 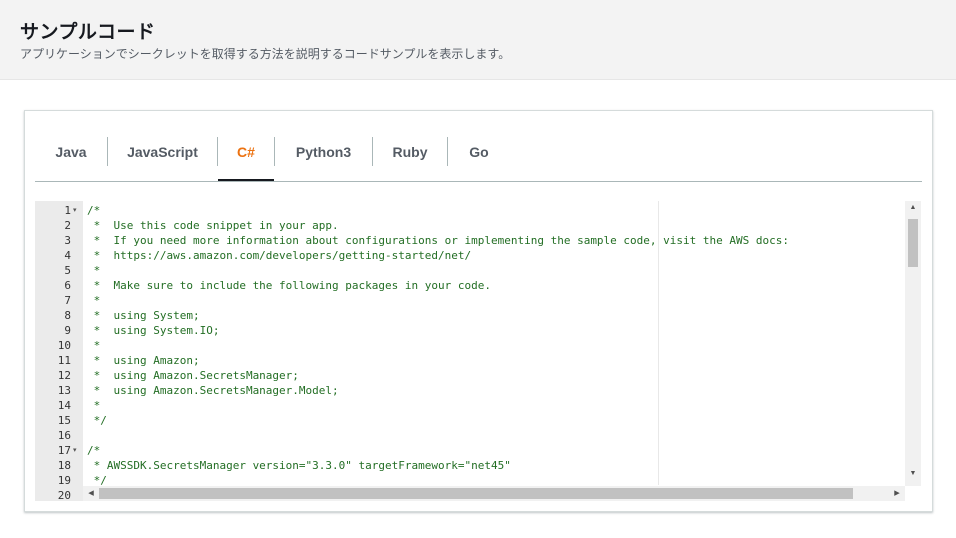 I want to click on code-line: * using System;, so click(x=143, y=315).